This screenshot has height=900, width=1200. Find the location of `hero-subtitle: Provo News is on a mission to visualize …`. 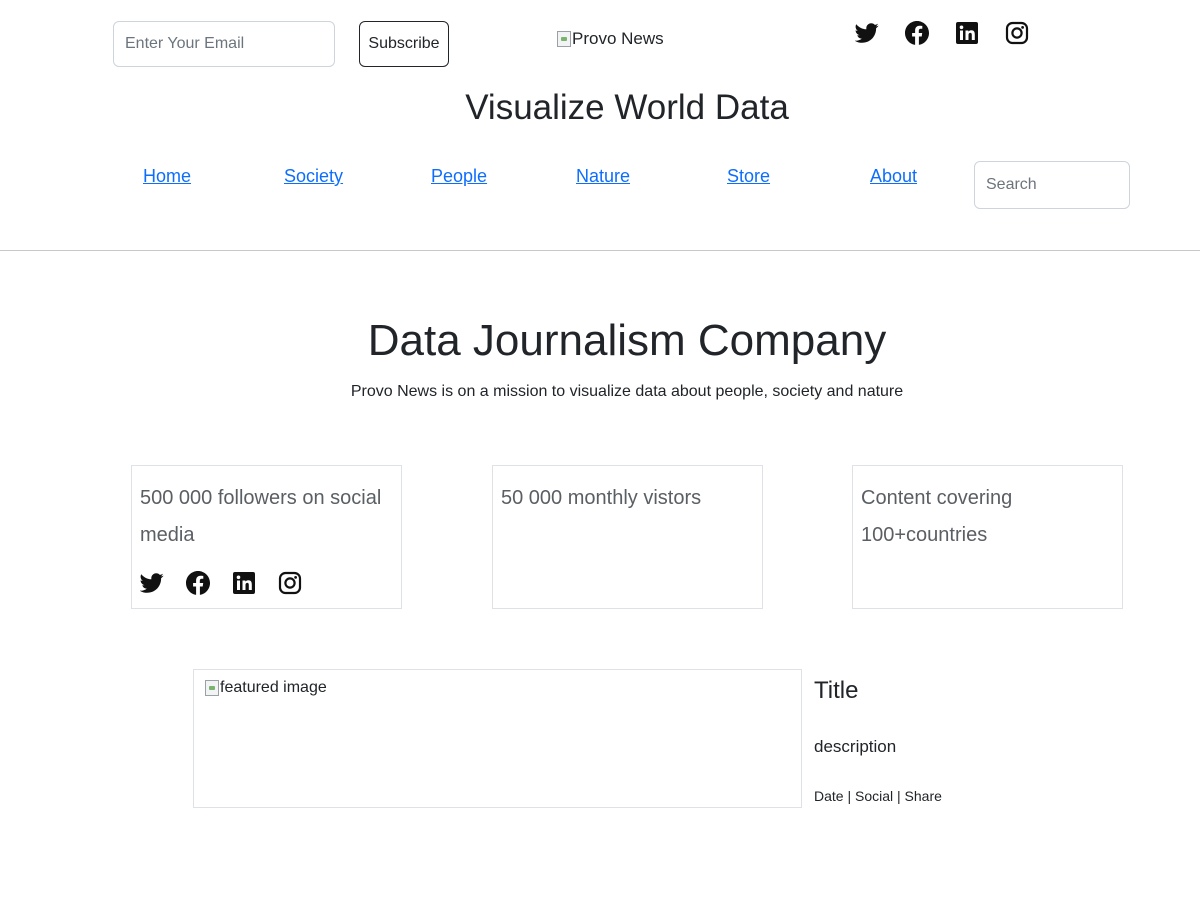

hero-subtitle: Provo News is on a mission to visualize … is located at coordinates (627, 391).